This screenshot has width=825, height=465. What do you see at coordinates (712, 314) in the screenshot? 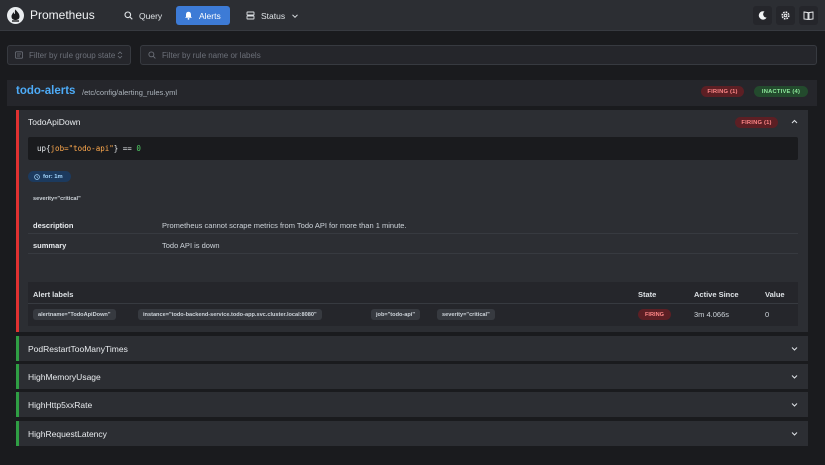
I see `alert-active-since: 3m 4.066s` at bounding box center [712, 314].